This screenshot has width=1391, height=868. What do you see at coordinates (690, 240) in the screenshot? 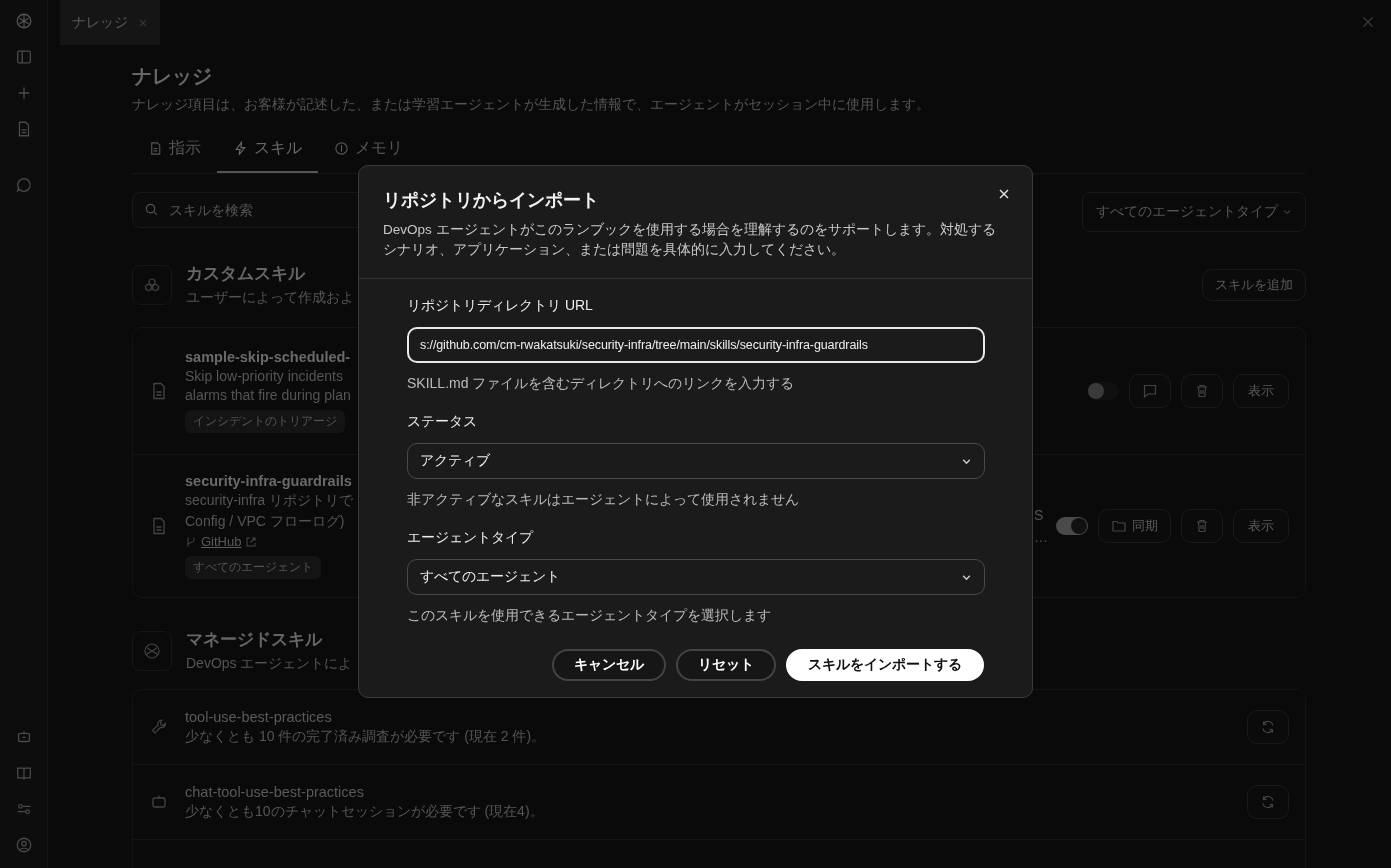
I see `dialog-description: DevOps エージェントがこのランブックを使用する場合を理解するのをサポートします。対処するシナリオ、アプリケーション、または問題を具体的に入力してください。` at bounding box center [690, 240].